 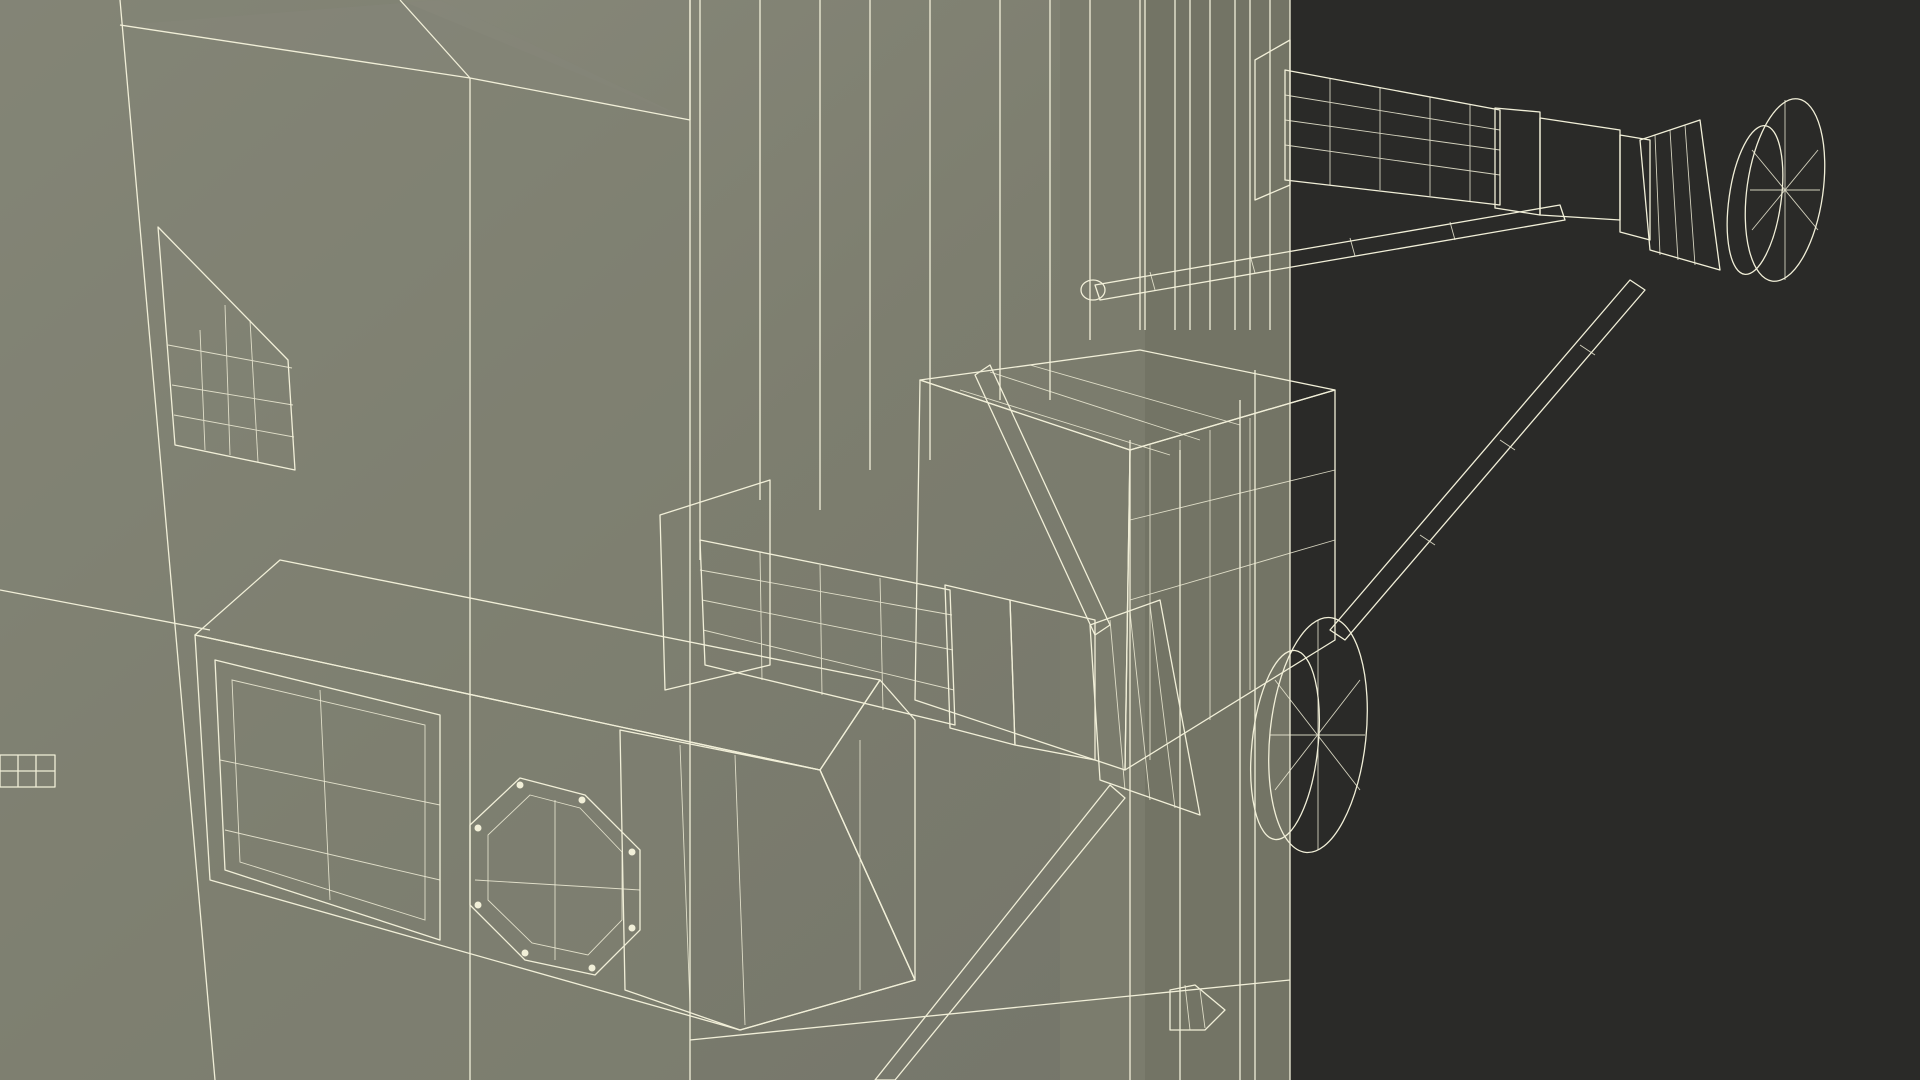 I want to click on upper-disk-spokes, so click(x=1785, y=190).